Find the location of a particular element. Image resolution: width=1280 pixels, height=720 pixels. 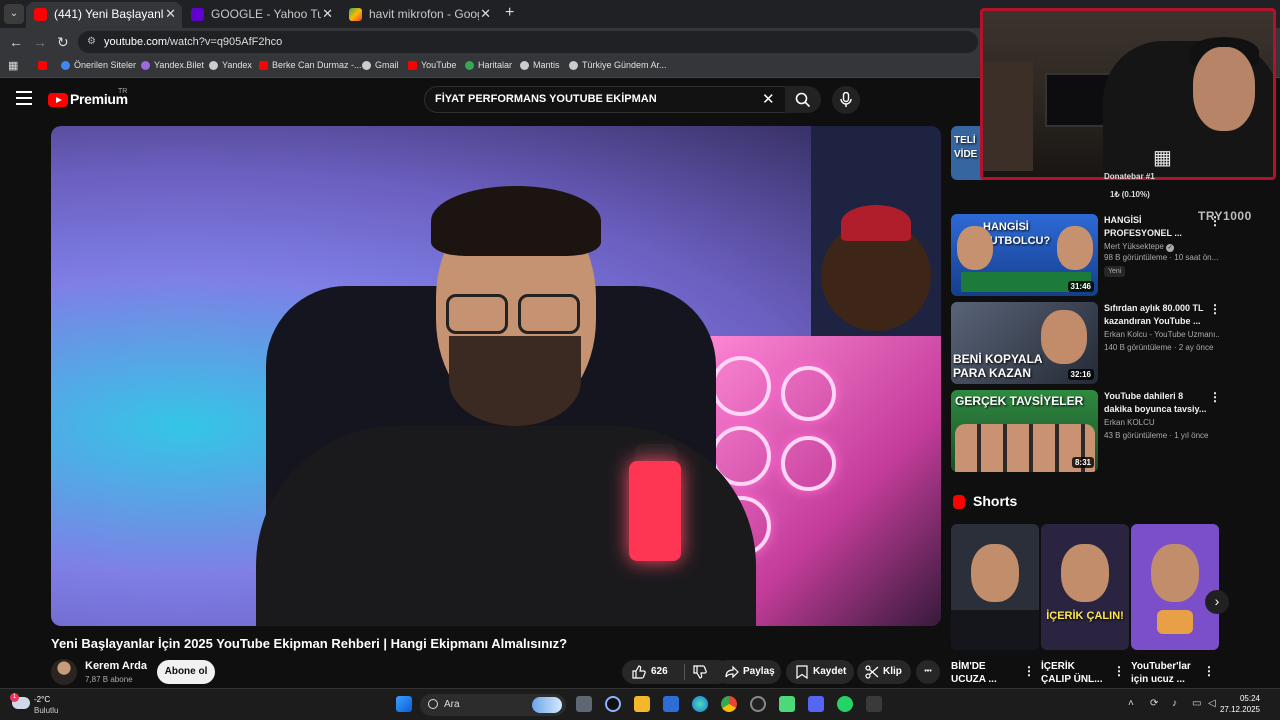

subscribe-button: Abone ol is located at coordinates (186, 672).